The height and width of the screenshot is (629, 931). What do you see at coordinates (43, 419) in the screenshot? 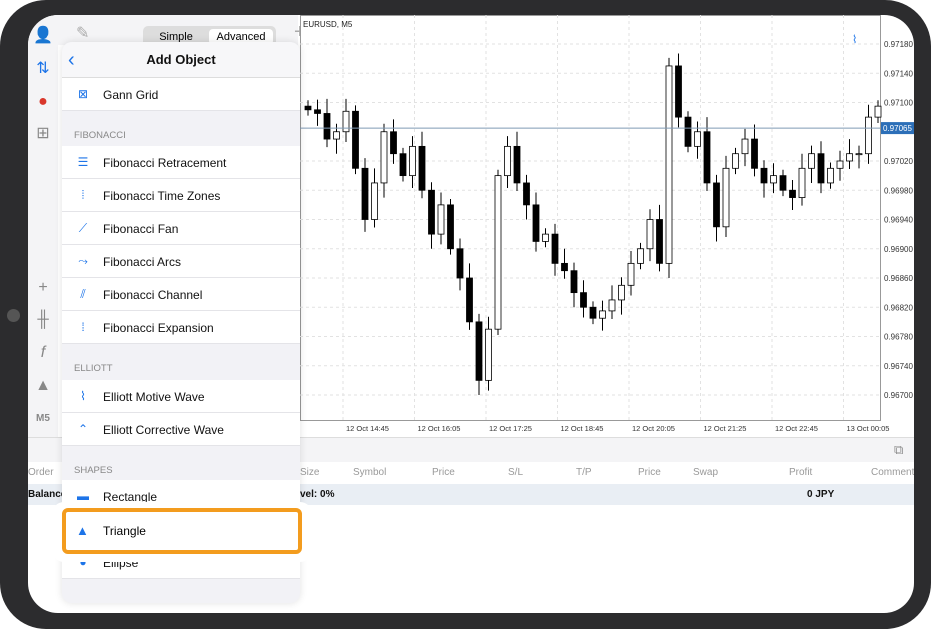
I see `timeframe-button: M5` at bounding box center [43, 419].